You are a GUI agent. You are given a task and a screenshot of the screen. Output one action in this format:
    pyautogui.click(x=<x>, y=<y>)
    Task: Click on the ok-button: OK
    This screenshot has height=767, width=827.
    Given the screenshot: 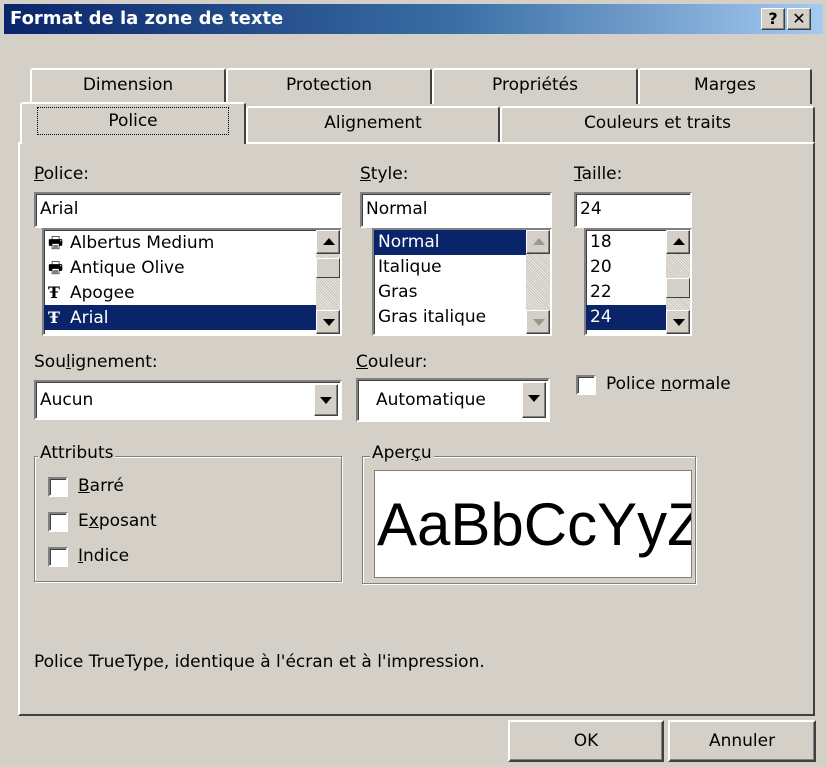 What is the action you would take?
    pyautogui.click(x=586, y=741)
    